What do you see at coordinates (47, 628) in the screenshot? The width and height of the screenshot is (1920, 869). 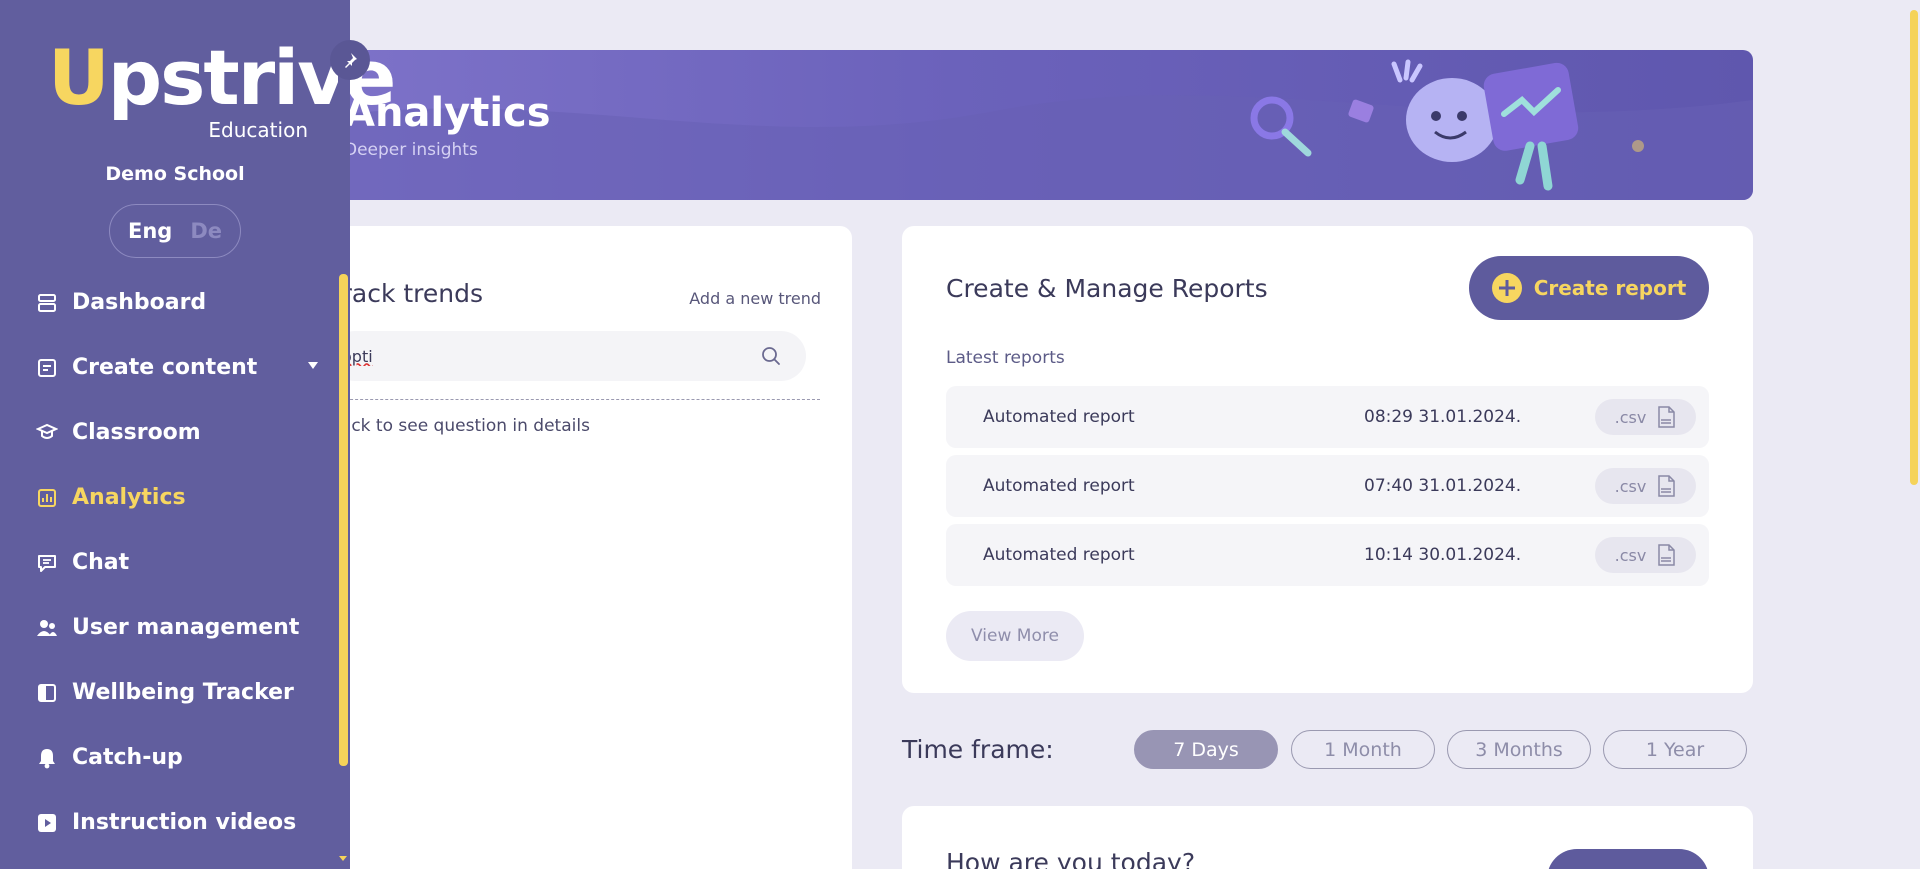 I see `user-management-icon` at bounding box center [47, 628].